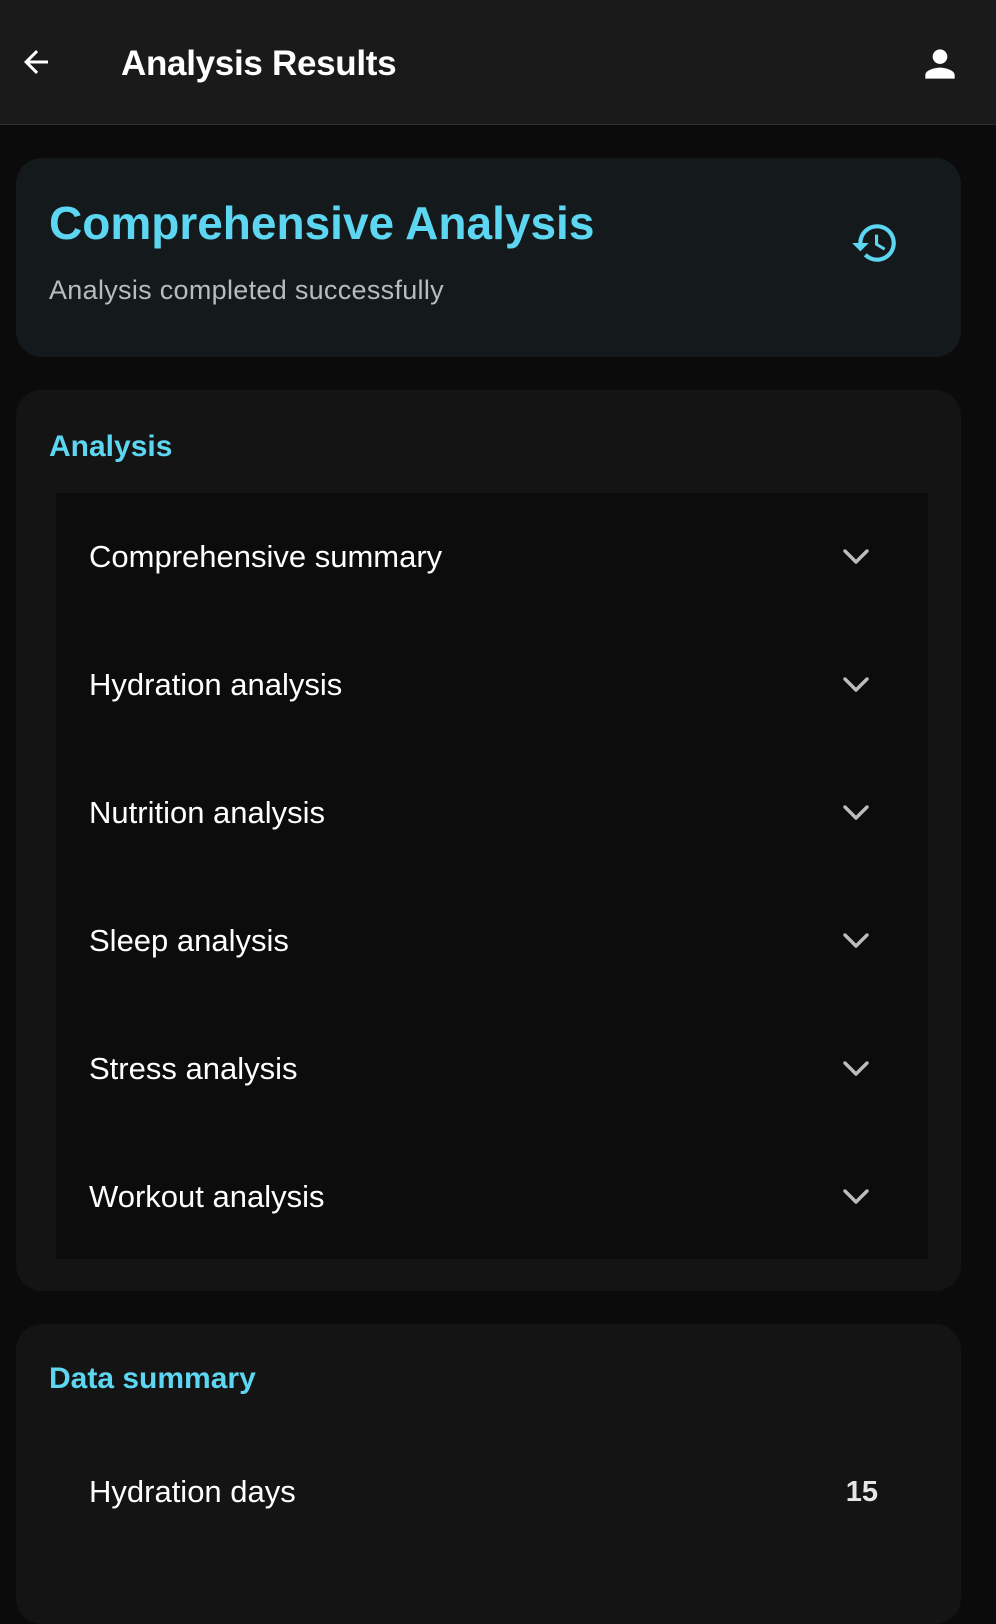 This screenshot has height=1624, width=996. What do you see at coordinates (193, 1068) in the screenshot?
I see `accordion-label: Stress analysis` at bounding box center [193, 1068].